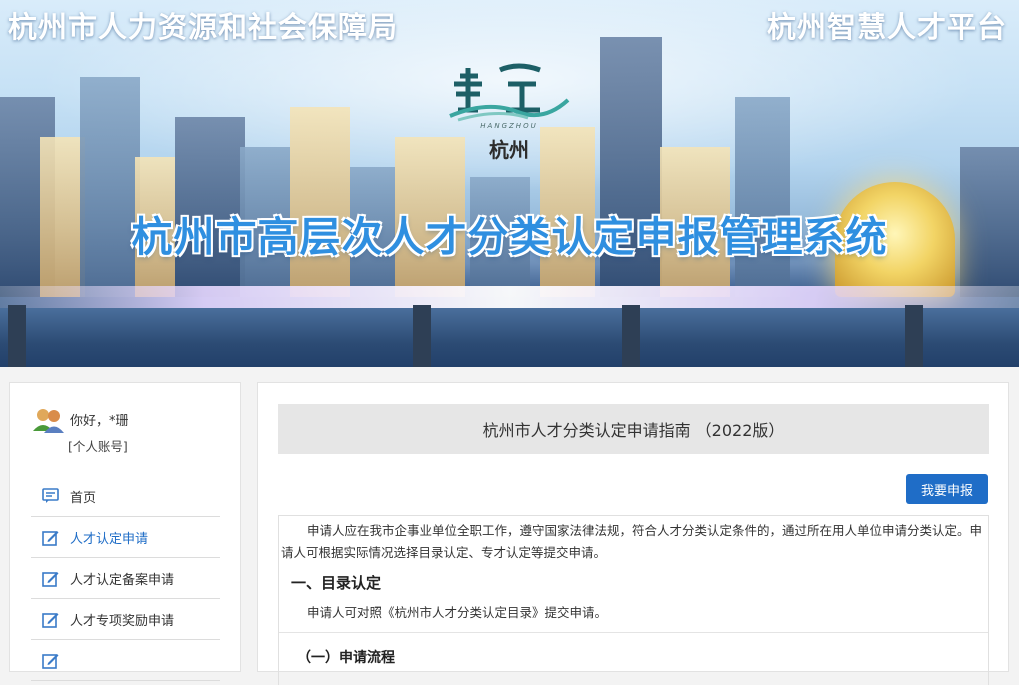 Image resolution: width=1019 pixels, height=685 pixels. I want to click on logo-pinyin: HANGZHOU, so click(509, 126).